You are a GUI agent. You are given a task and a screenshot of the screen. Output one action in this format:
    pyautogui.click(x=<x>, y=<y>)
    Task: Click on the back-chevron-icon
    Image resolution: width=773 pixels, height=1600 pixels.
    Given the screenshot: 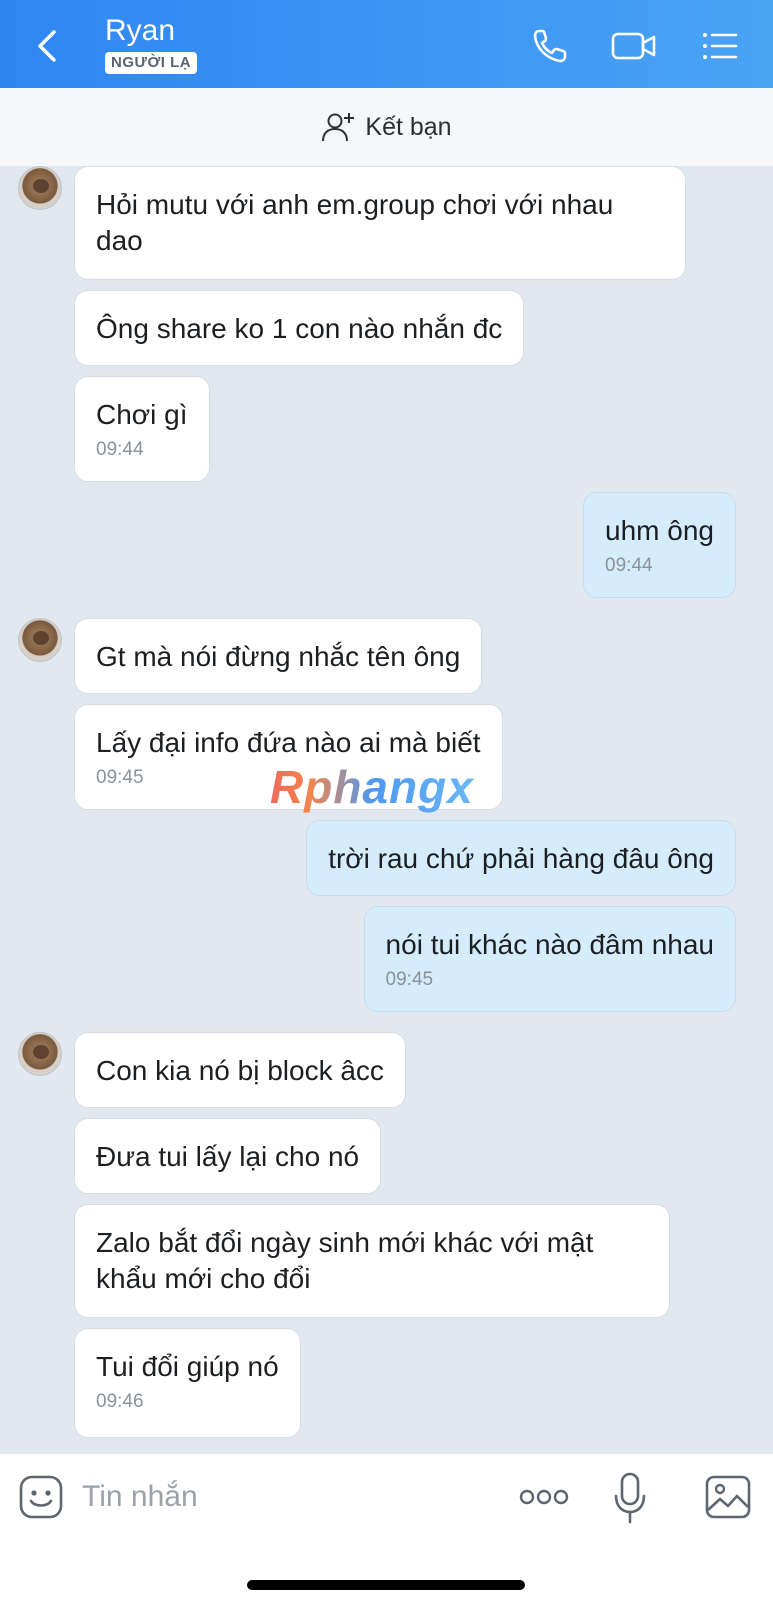 What is the action you would take?
    pyautogui.click(x=48, y=46)
    